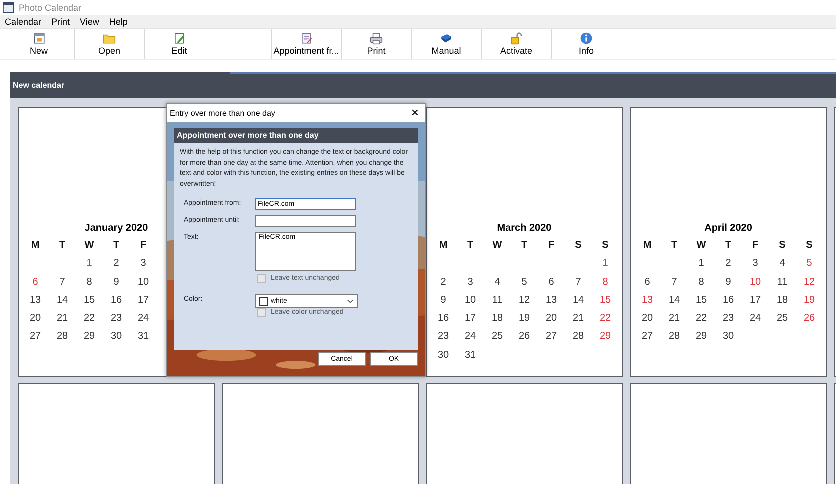 This screenshot has height=484, width=836. I want to click on menu-item: Print, so click(61, 21).